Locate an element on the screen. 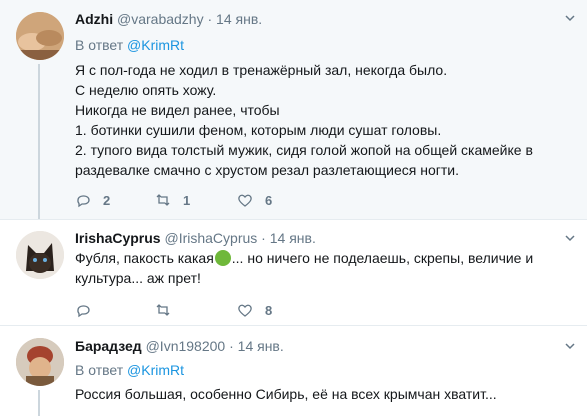 This screenshot has width=587, height=416. user-handle: @varabadzhy is located at coordinates (160, 19).